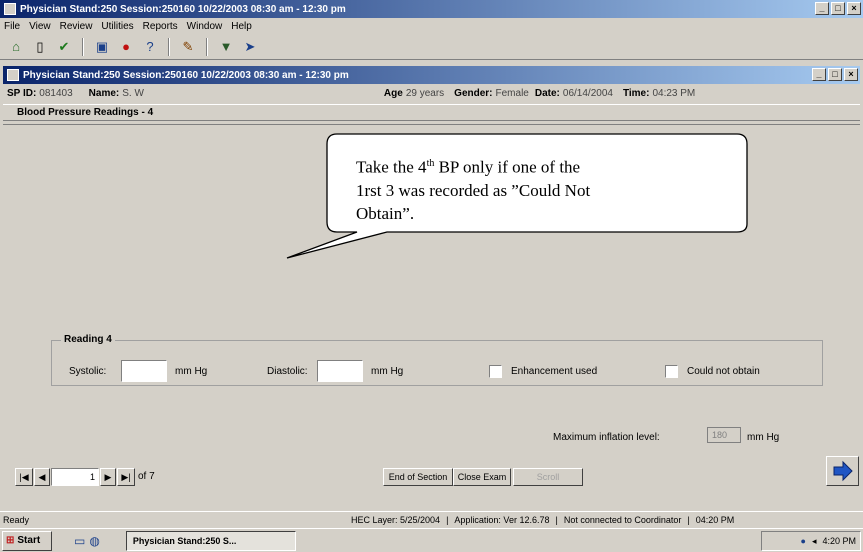 This screenshot has width=863, height=552. I want to click on status-layer: HEC Layer: 5/25/2004, so click(396, 520).